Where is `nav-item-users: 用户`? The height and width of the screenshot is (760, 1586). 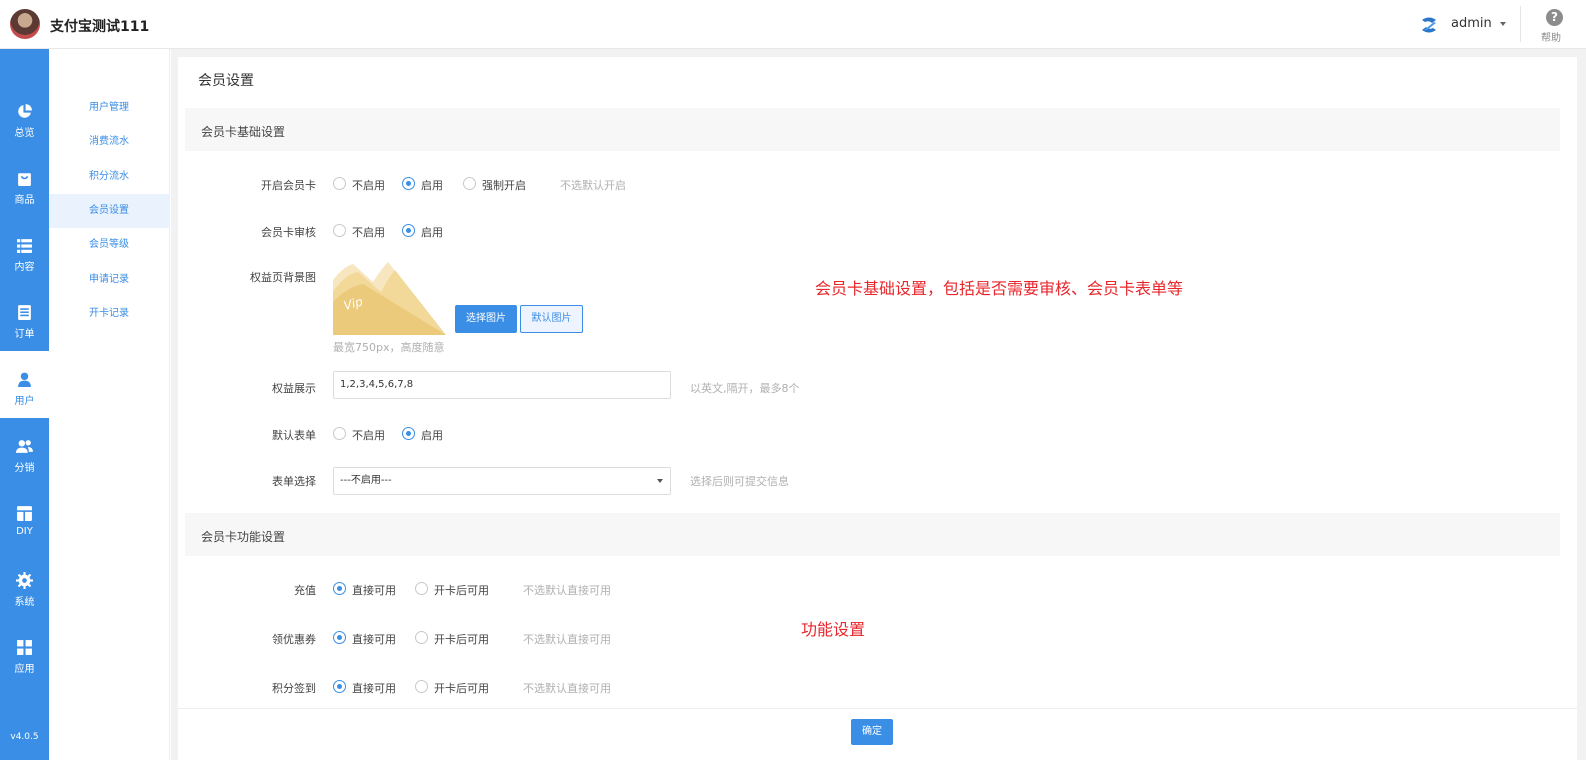
nav-item-users: 用户 is located at coordinates (24, 384).